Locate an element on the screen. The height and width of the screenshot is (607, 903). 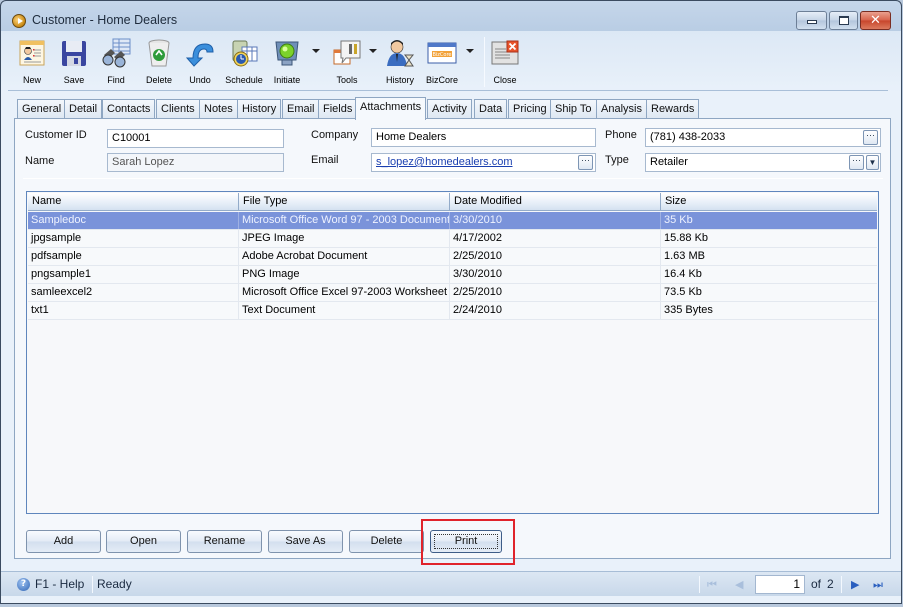
tab-analysis: Analysis is located at coordinates (621, 109).